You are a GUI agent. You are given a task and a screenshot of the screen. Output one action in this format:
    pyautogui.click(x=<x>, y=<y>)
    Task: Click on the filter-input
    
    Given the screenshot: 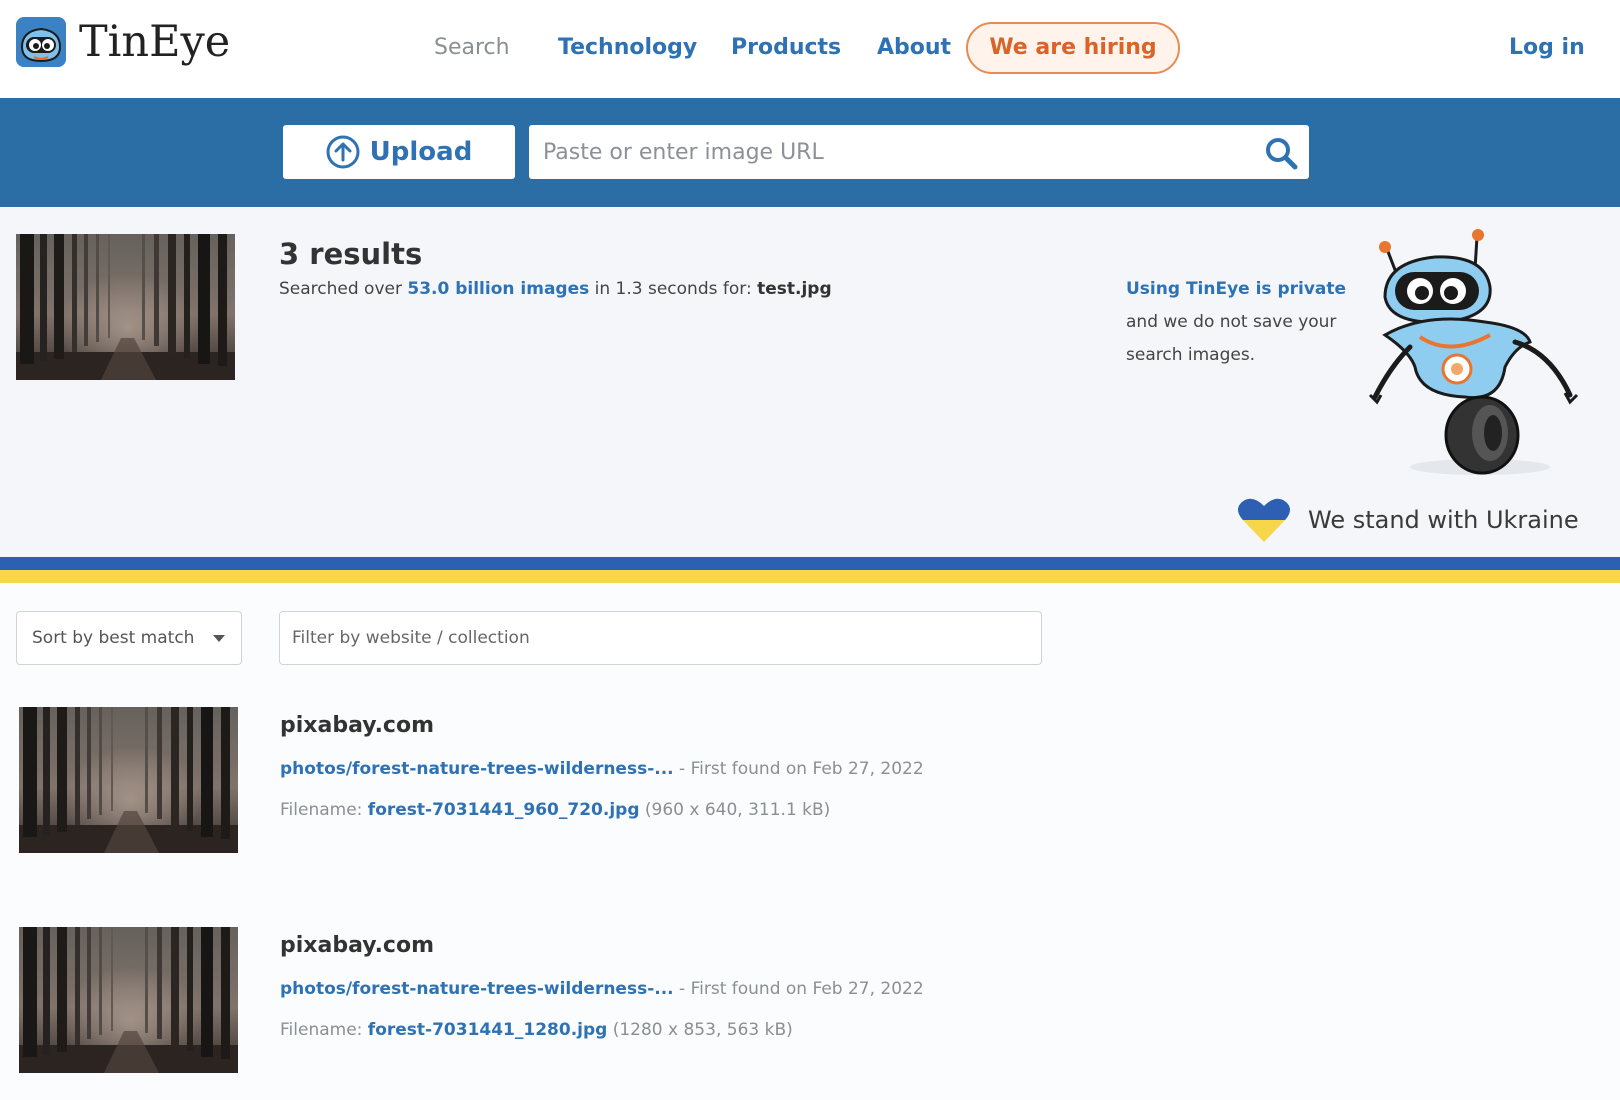 What is the action you would take?
    pyautogui.click(x=660, y=638)
    